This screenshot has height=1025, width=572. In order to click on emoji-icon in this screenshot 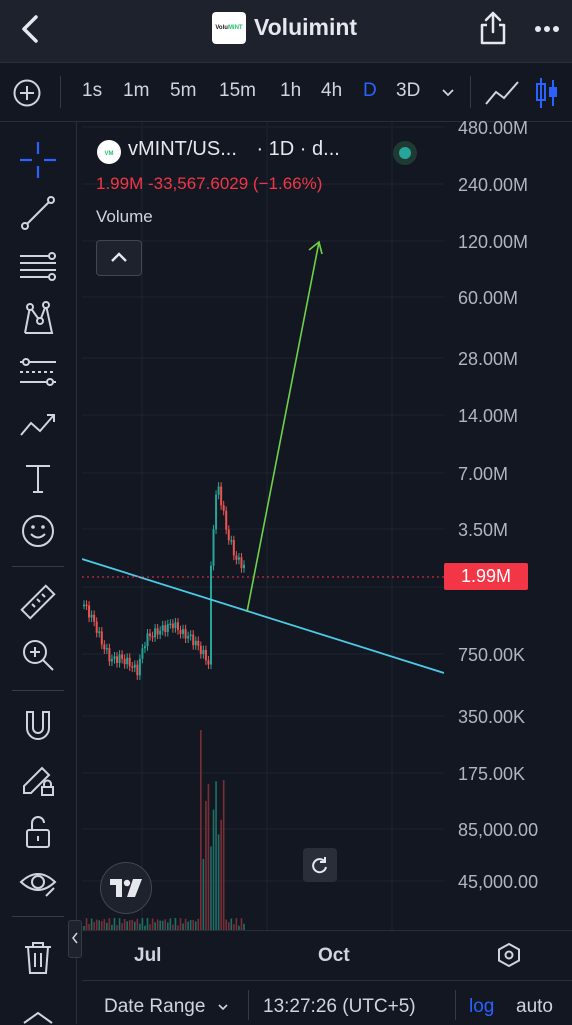, I will do `click(38, 531)`.